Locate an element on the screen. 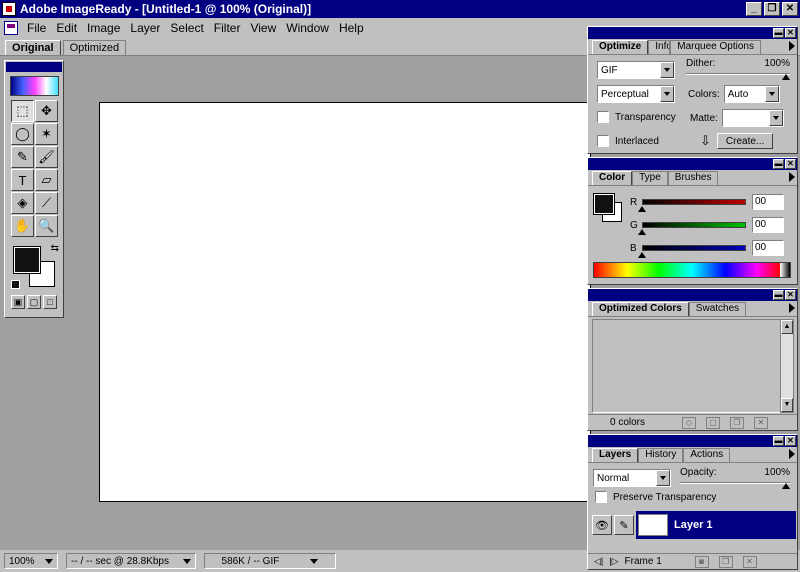  tab-optimized: Optimized is located at coordinates (94, 47).